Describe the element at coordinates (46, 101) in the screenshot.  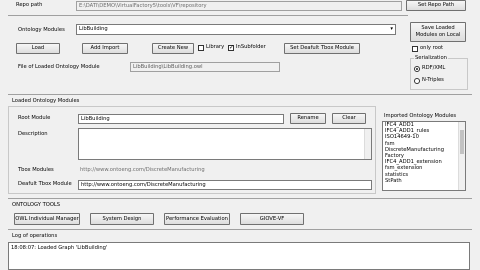
I see `loaded-modules-title: Loaded Ontology Modules` at that location.